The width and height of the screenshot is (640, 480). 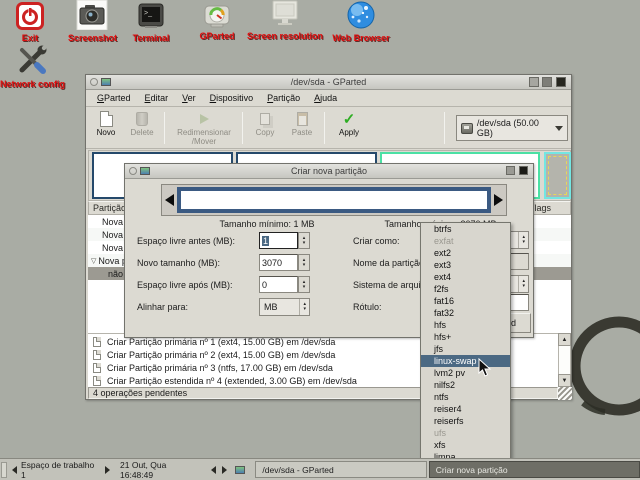 I want to click on resize-move-button: Redimensionar /Mover, so click(x=204, y=128).